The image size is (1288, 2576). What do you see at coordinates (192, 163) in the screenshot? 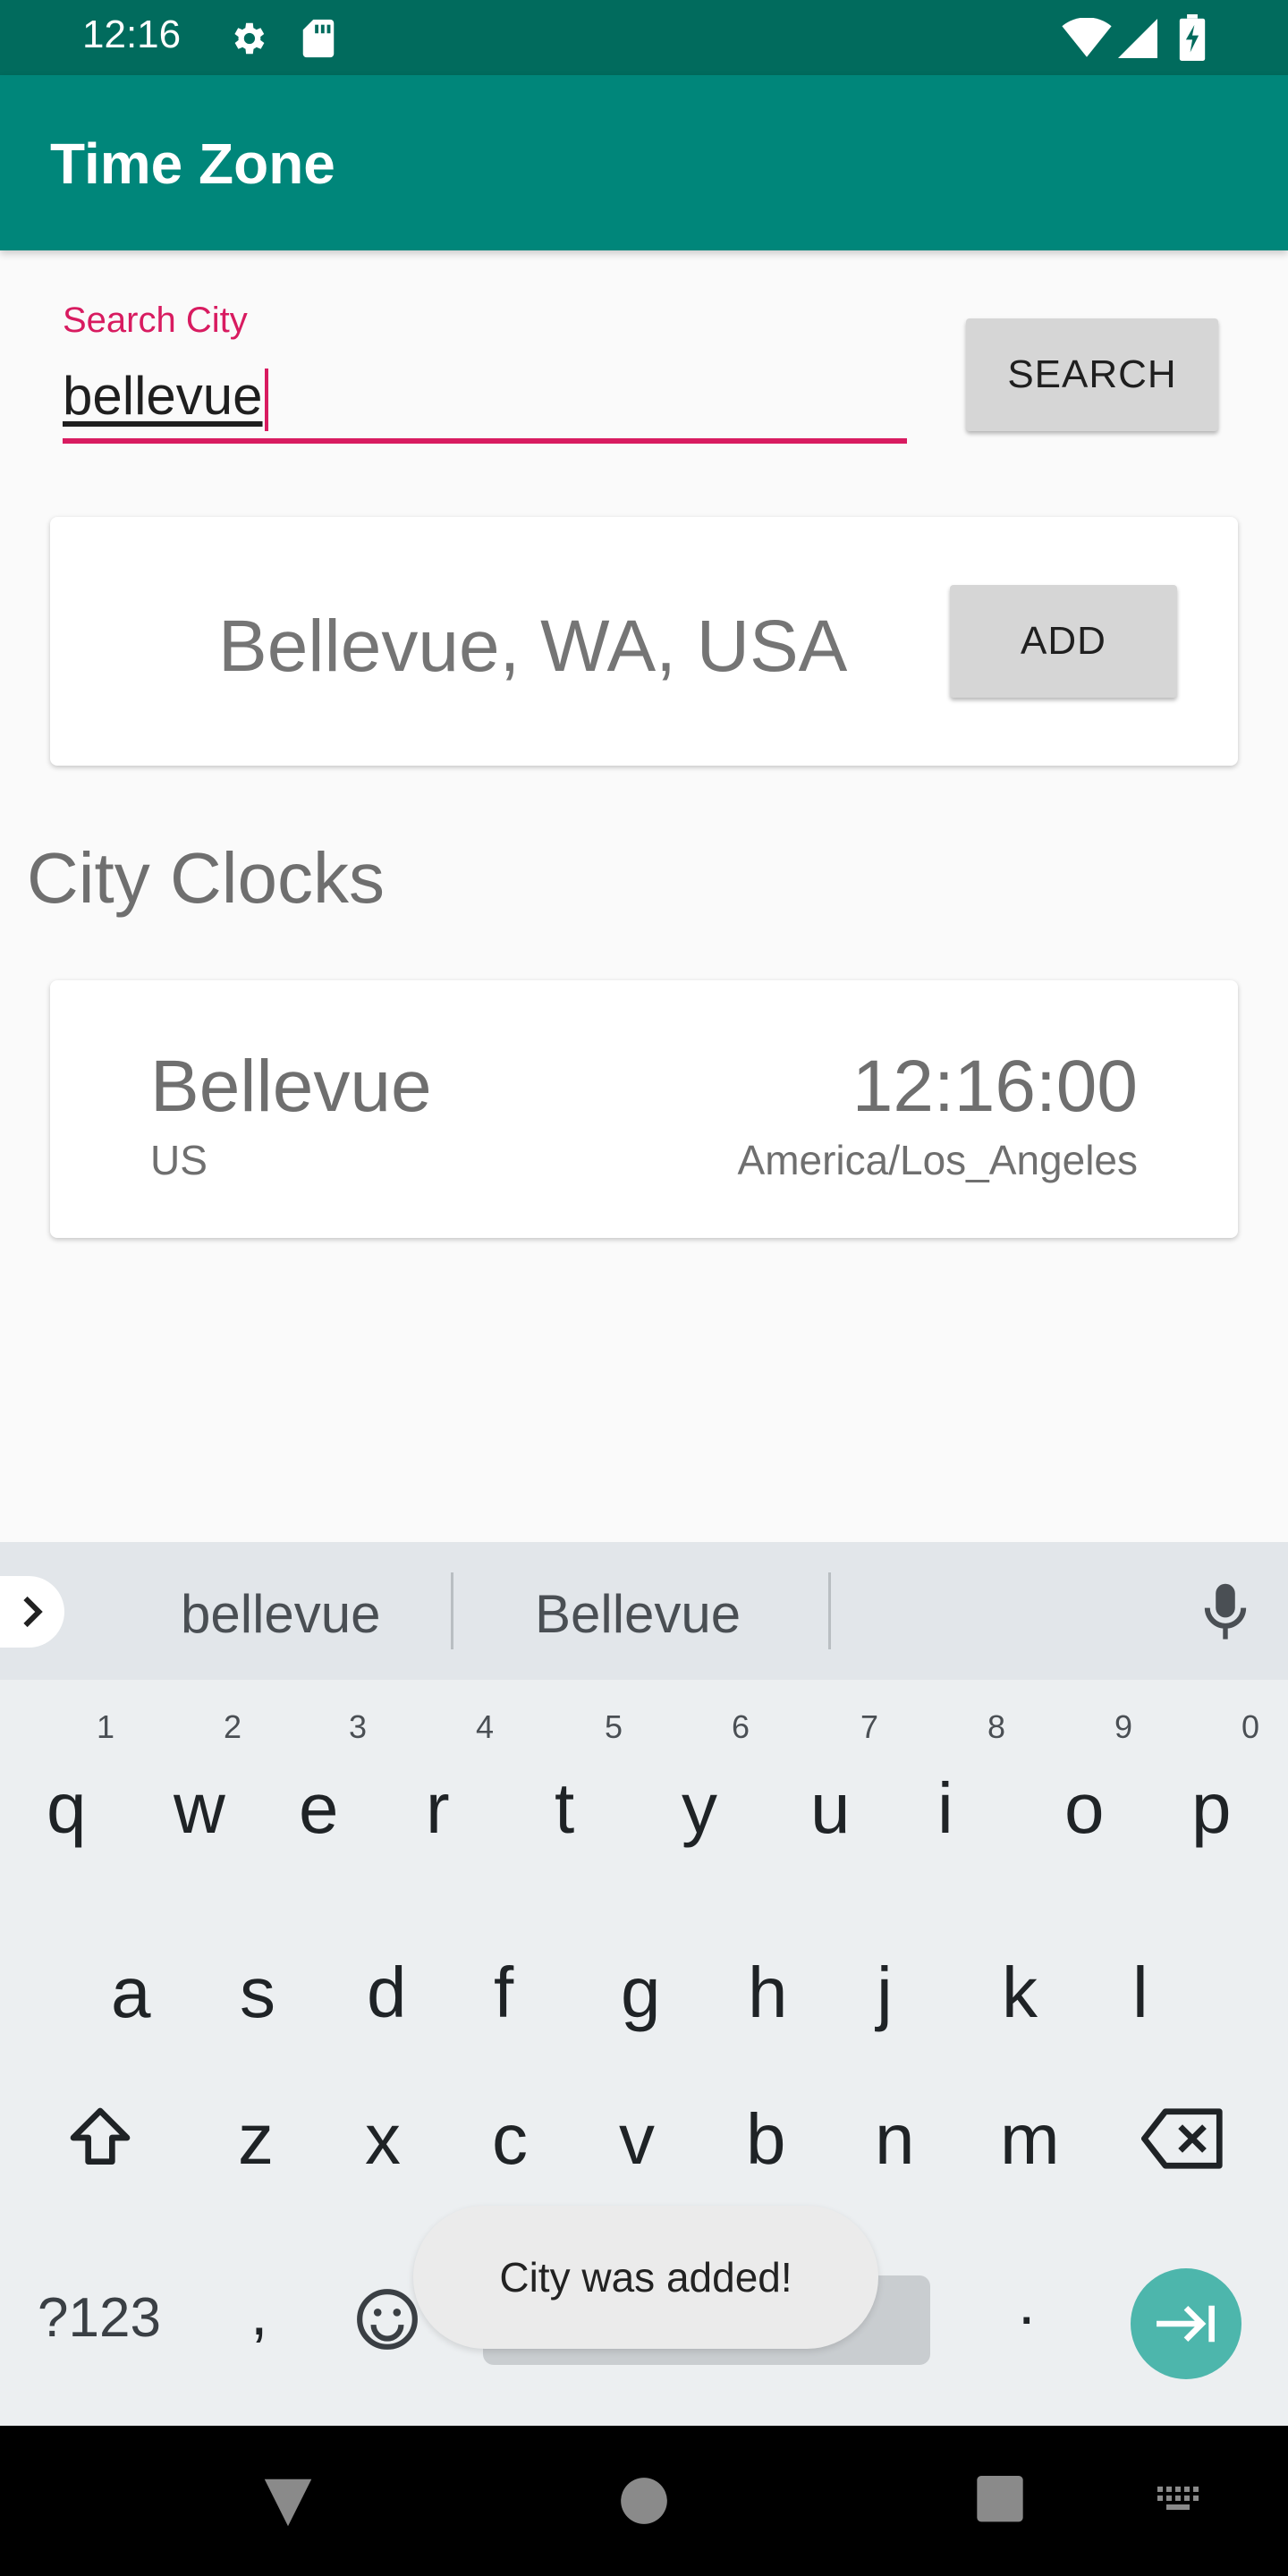
I see `app-title: Time Zone` at bounding box center [192, 163].